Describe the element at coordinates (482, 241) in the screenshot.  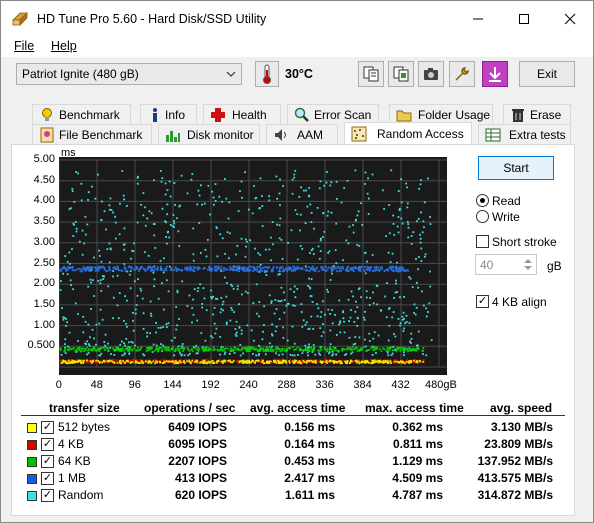
I see `short-stroke-checkbox` at that location.